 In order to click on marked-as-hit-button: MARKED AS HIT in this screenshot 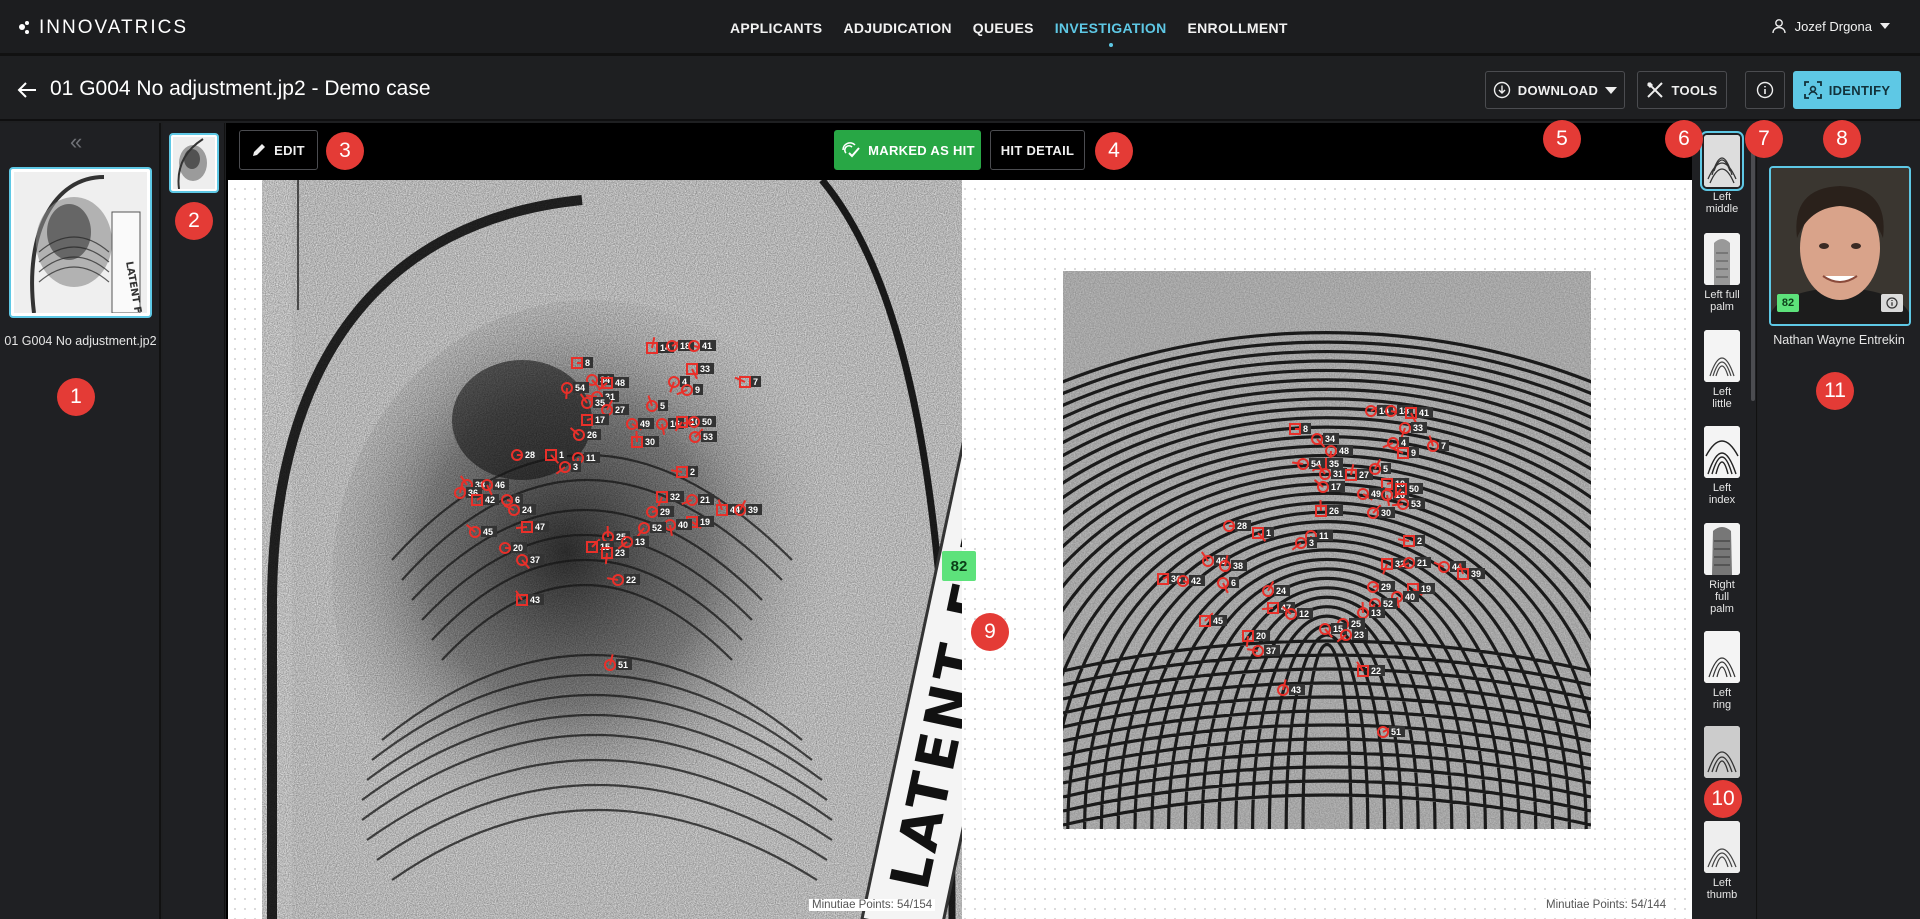, I will do `click(907, 150)`.